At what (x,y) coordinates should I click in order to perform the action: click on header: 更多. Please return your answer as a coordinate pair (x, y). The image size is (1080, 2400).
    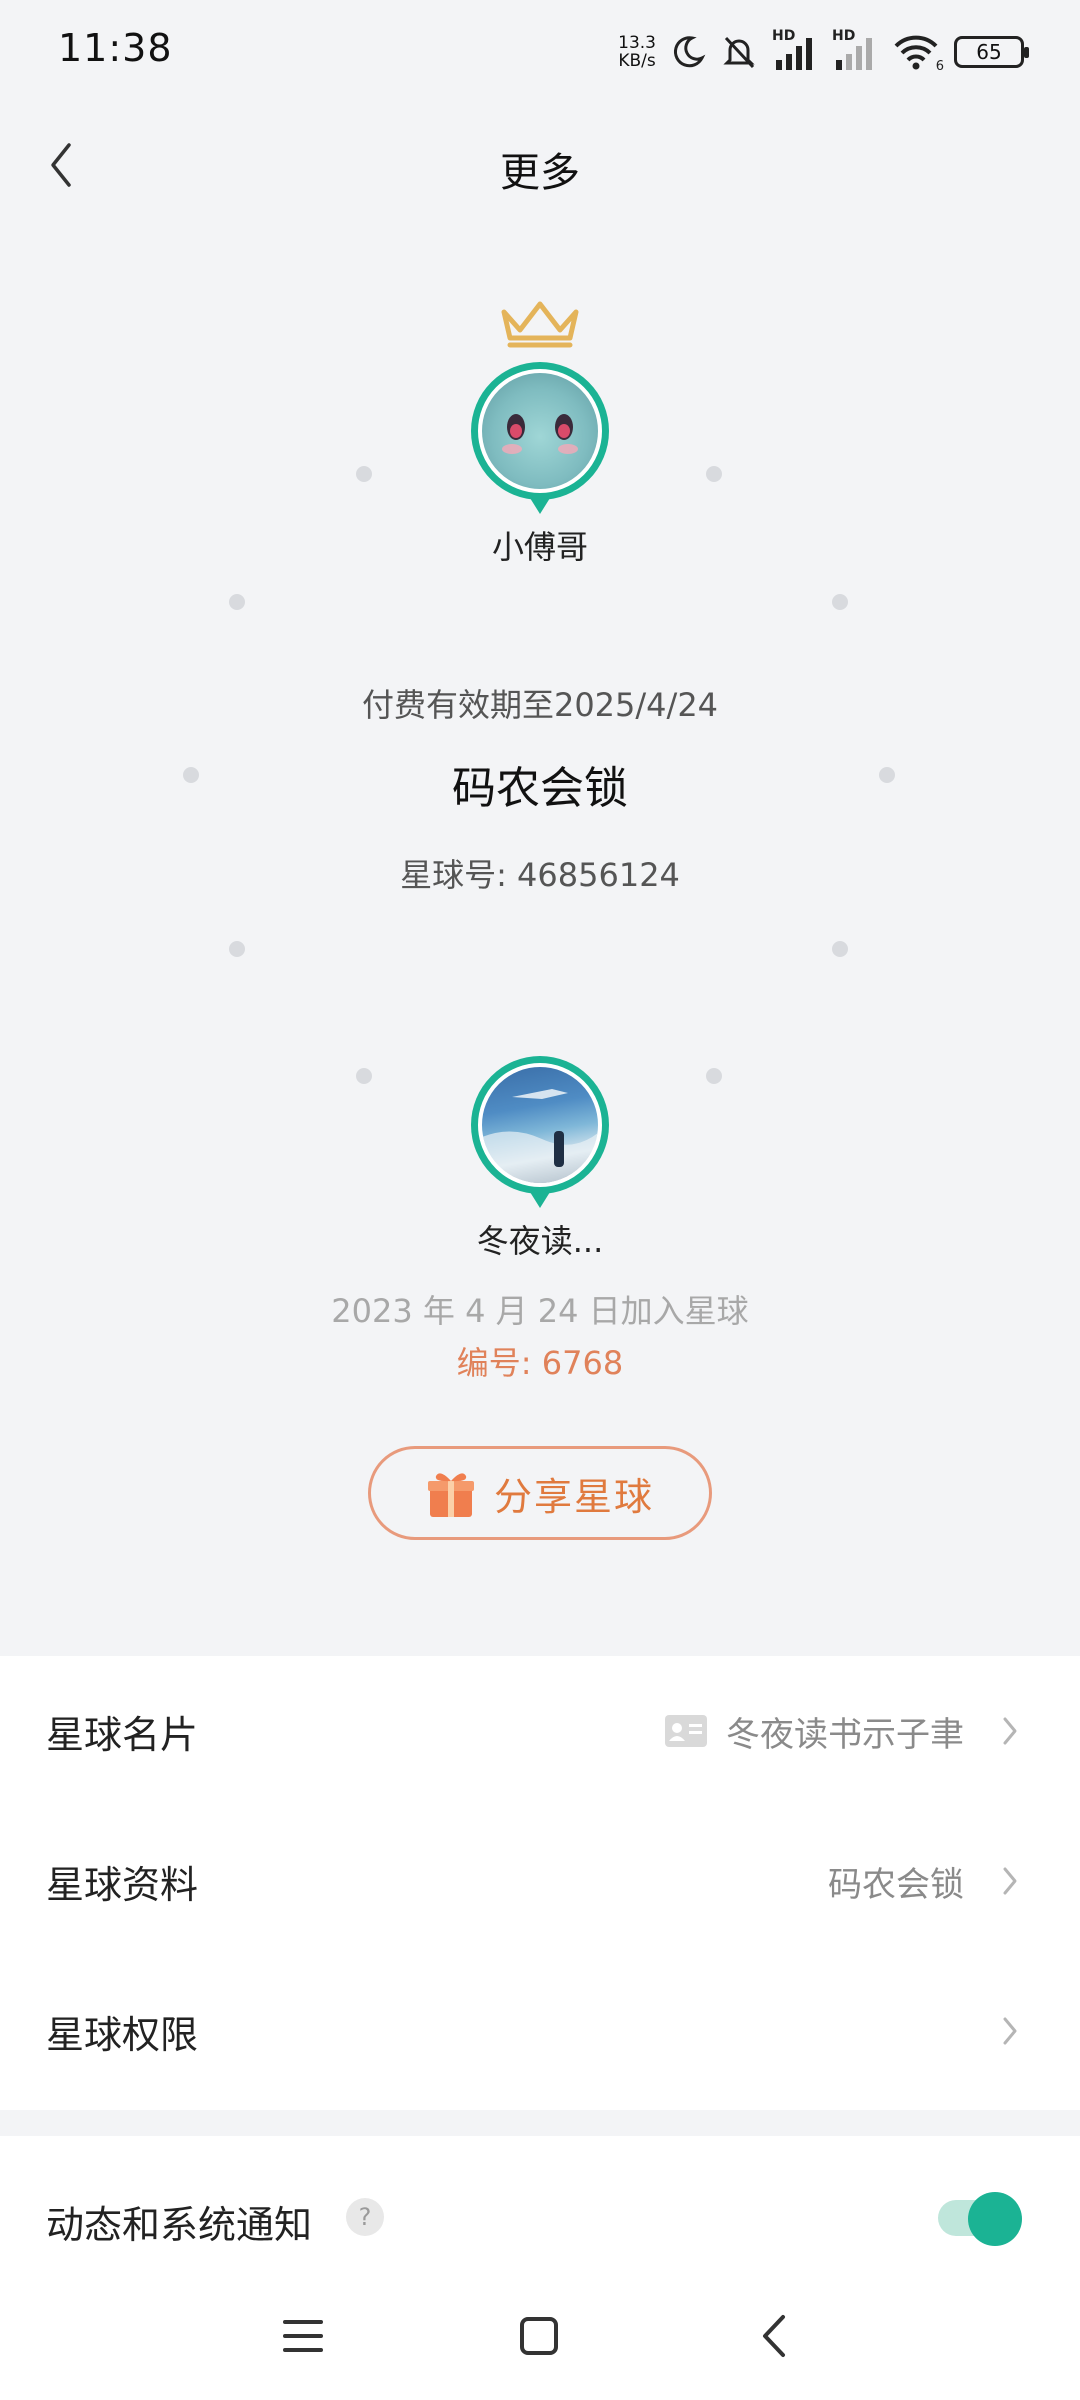
    Looking at the image, I should click on (540, 165).